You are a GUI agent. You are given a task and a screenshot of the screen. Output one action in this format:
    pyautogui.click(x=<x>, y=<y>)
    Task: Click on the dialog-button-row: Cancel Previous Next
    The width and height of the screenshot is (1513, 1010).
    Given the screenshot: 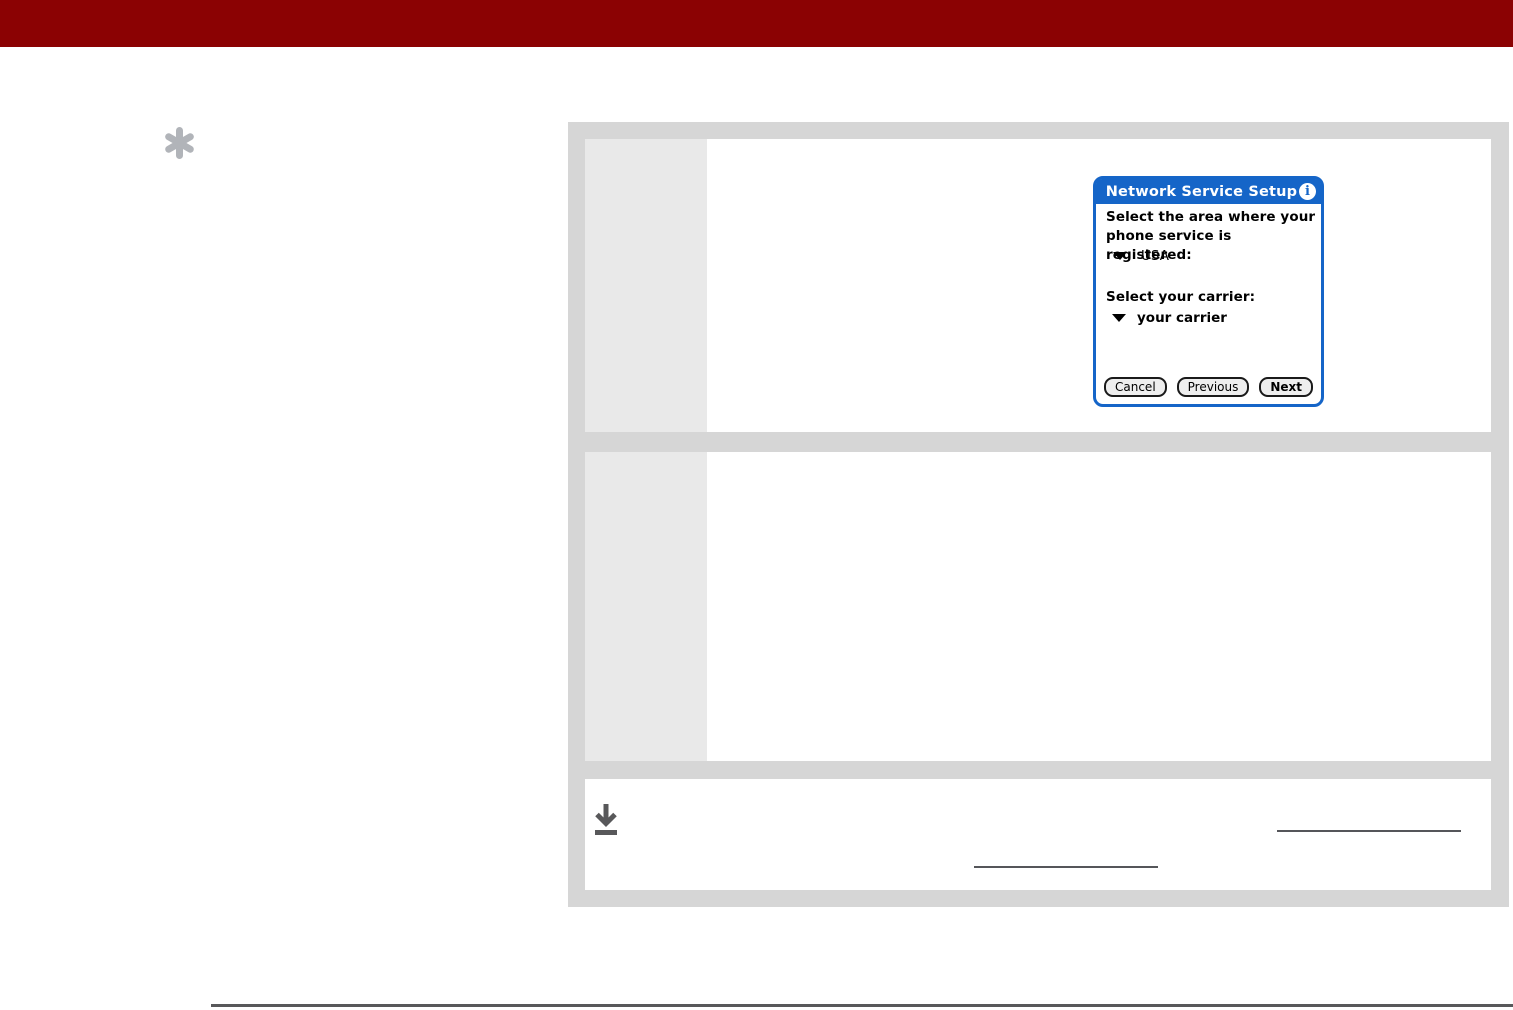 What is the action you would take?
    pyautogui.click(x=1208, y=387)
    